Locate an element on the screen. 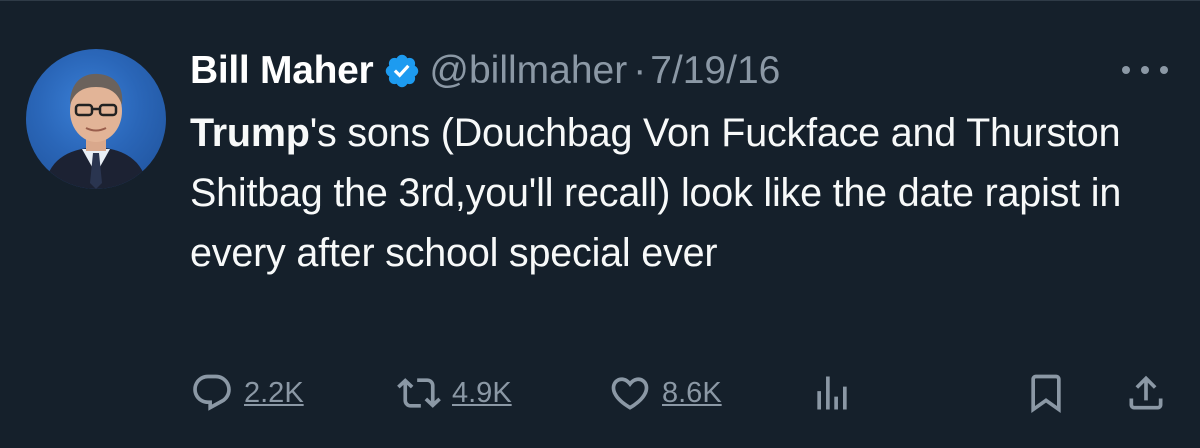 Image resolution: width=1200 pixels, height=448 pixels. reply-count: 2.2K is located at coordinates (274, 393).